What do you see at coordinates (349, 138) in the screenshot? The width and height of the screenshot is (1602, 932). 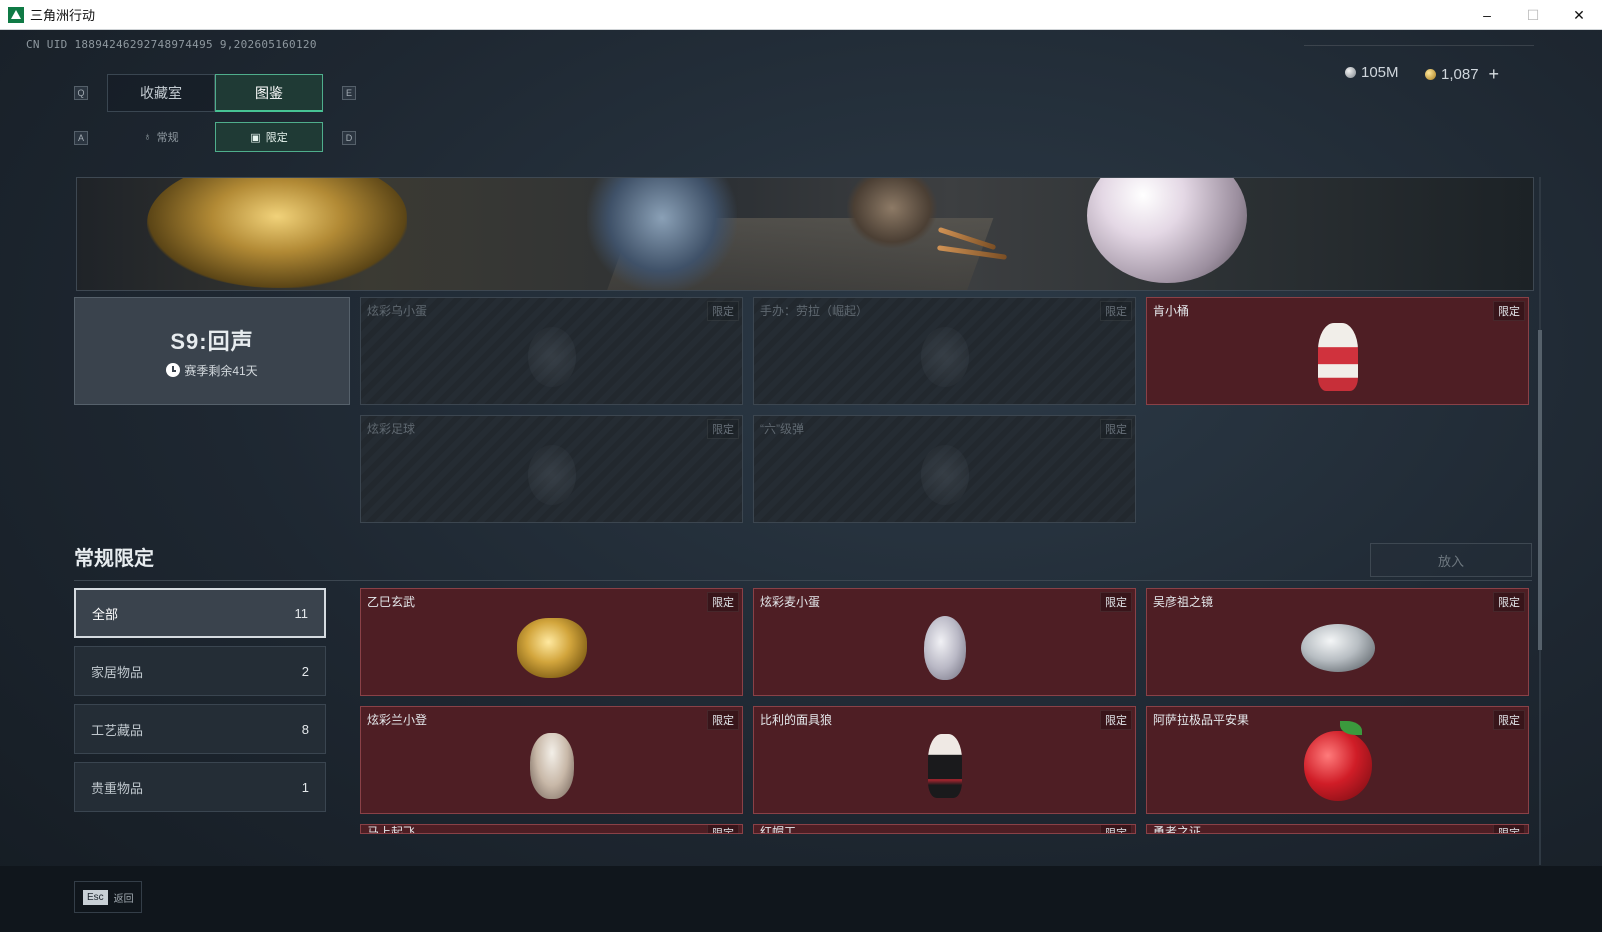 I see `key-hint-d: D` at bounding box center [349, 138].